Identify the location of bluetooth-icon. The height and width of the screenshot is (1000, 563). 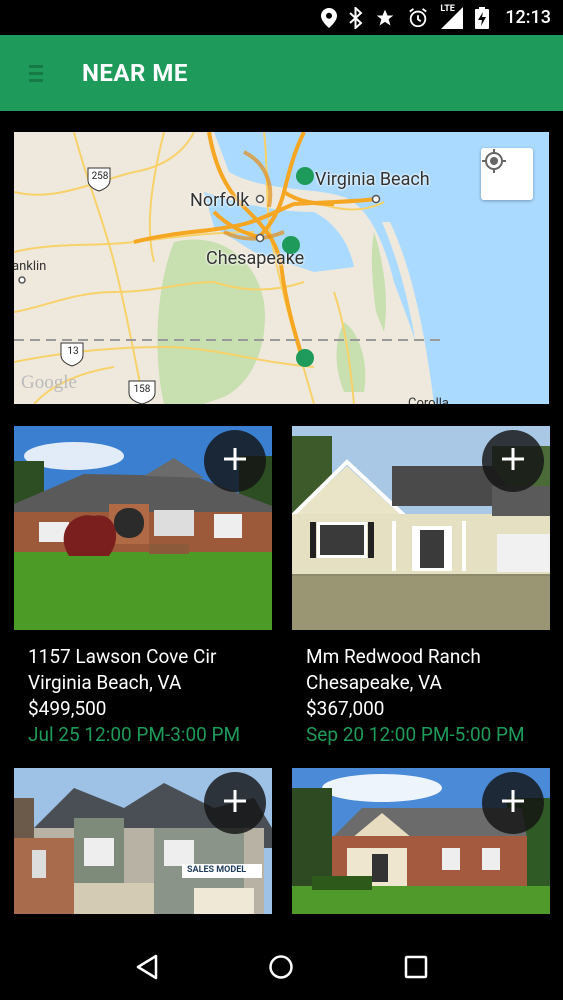
(356, 17).